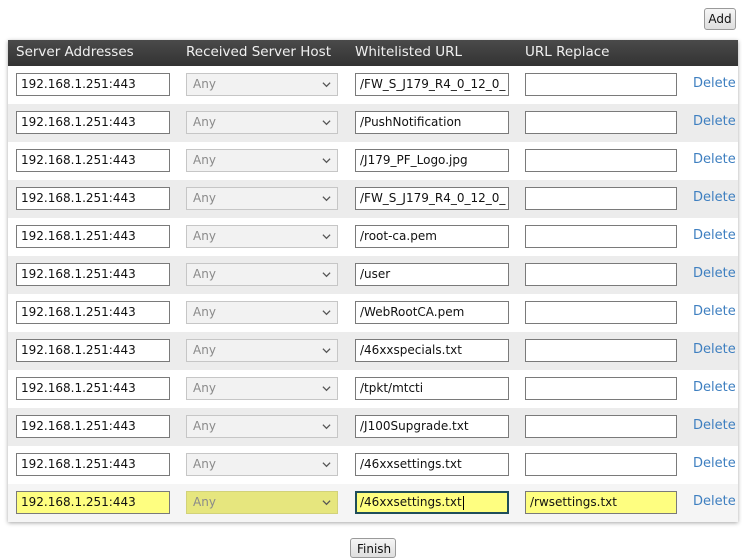 The image size is (742, 558). I want to click on header-received-server-host: Received Server Host, so click(259, 52).